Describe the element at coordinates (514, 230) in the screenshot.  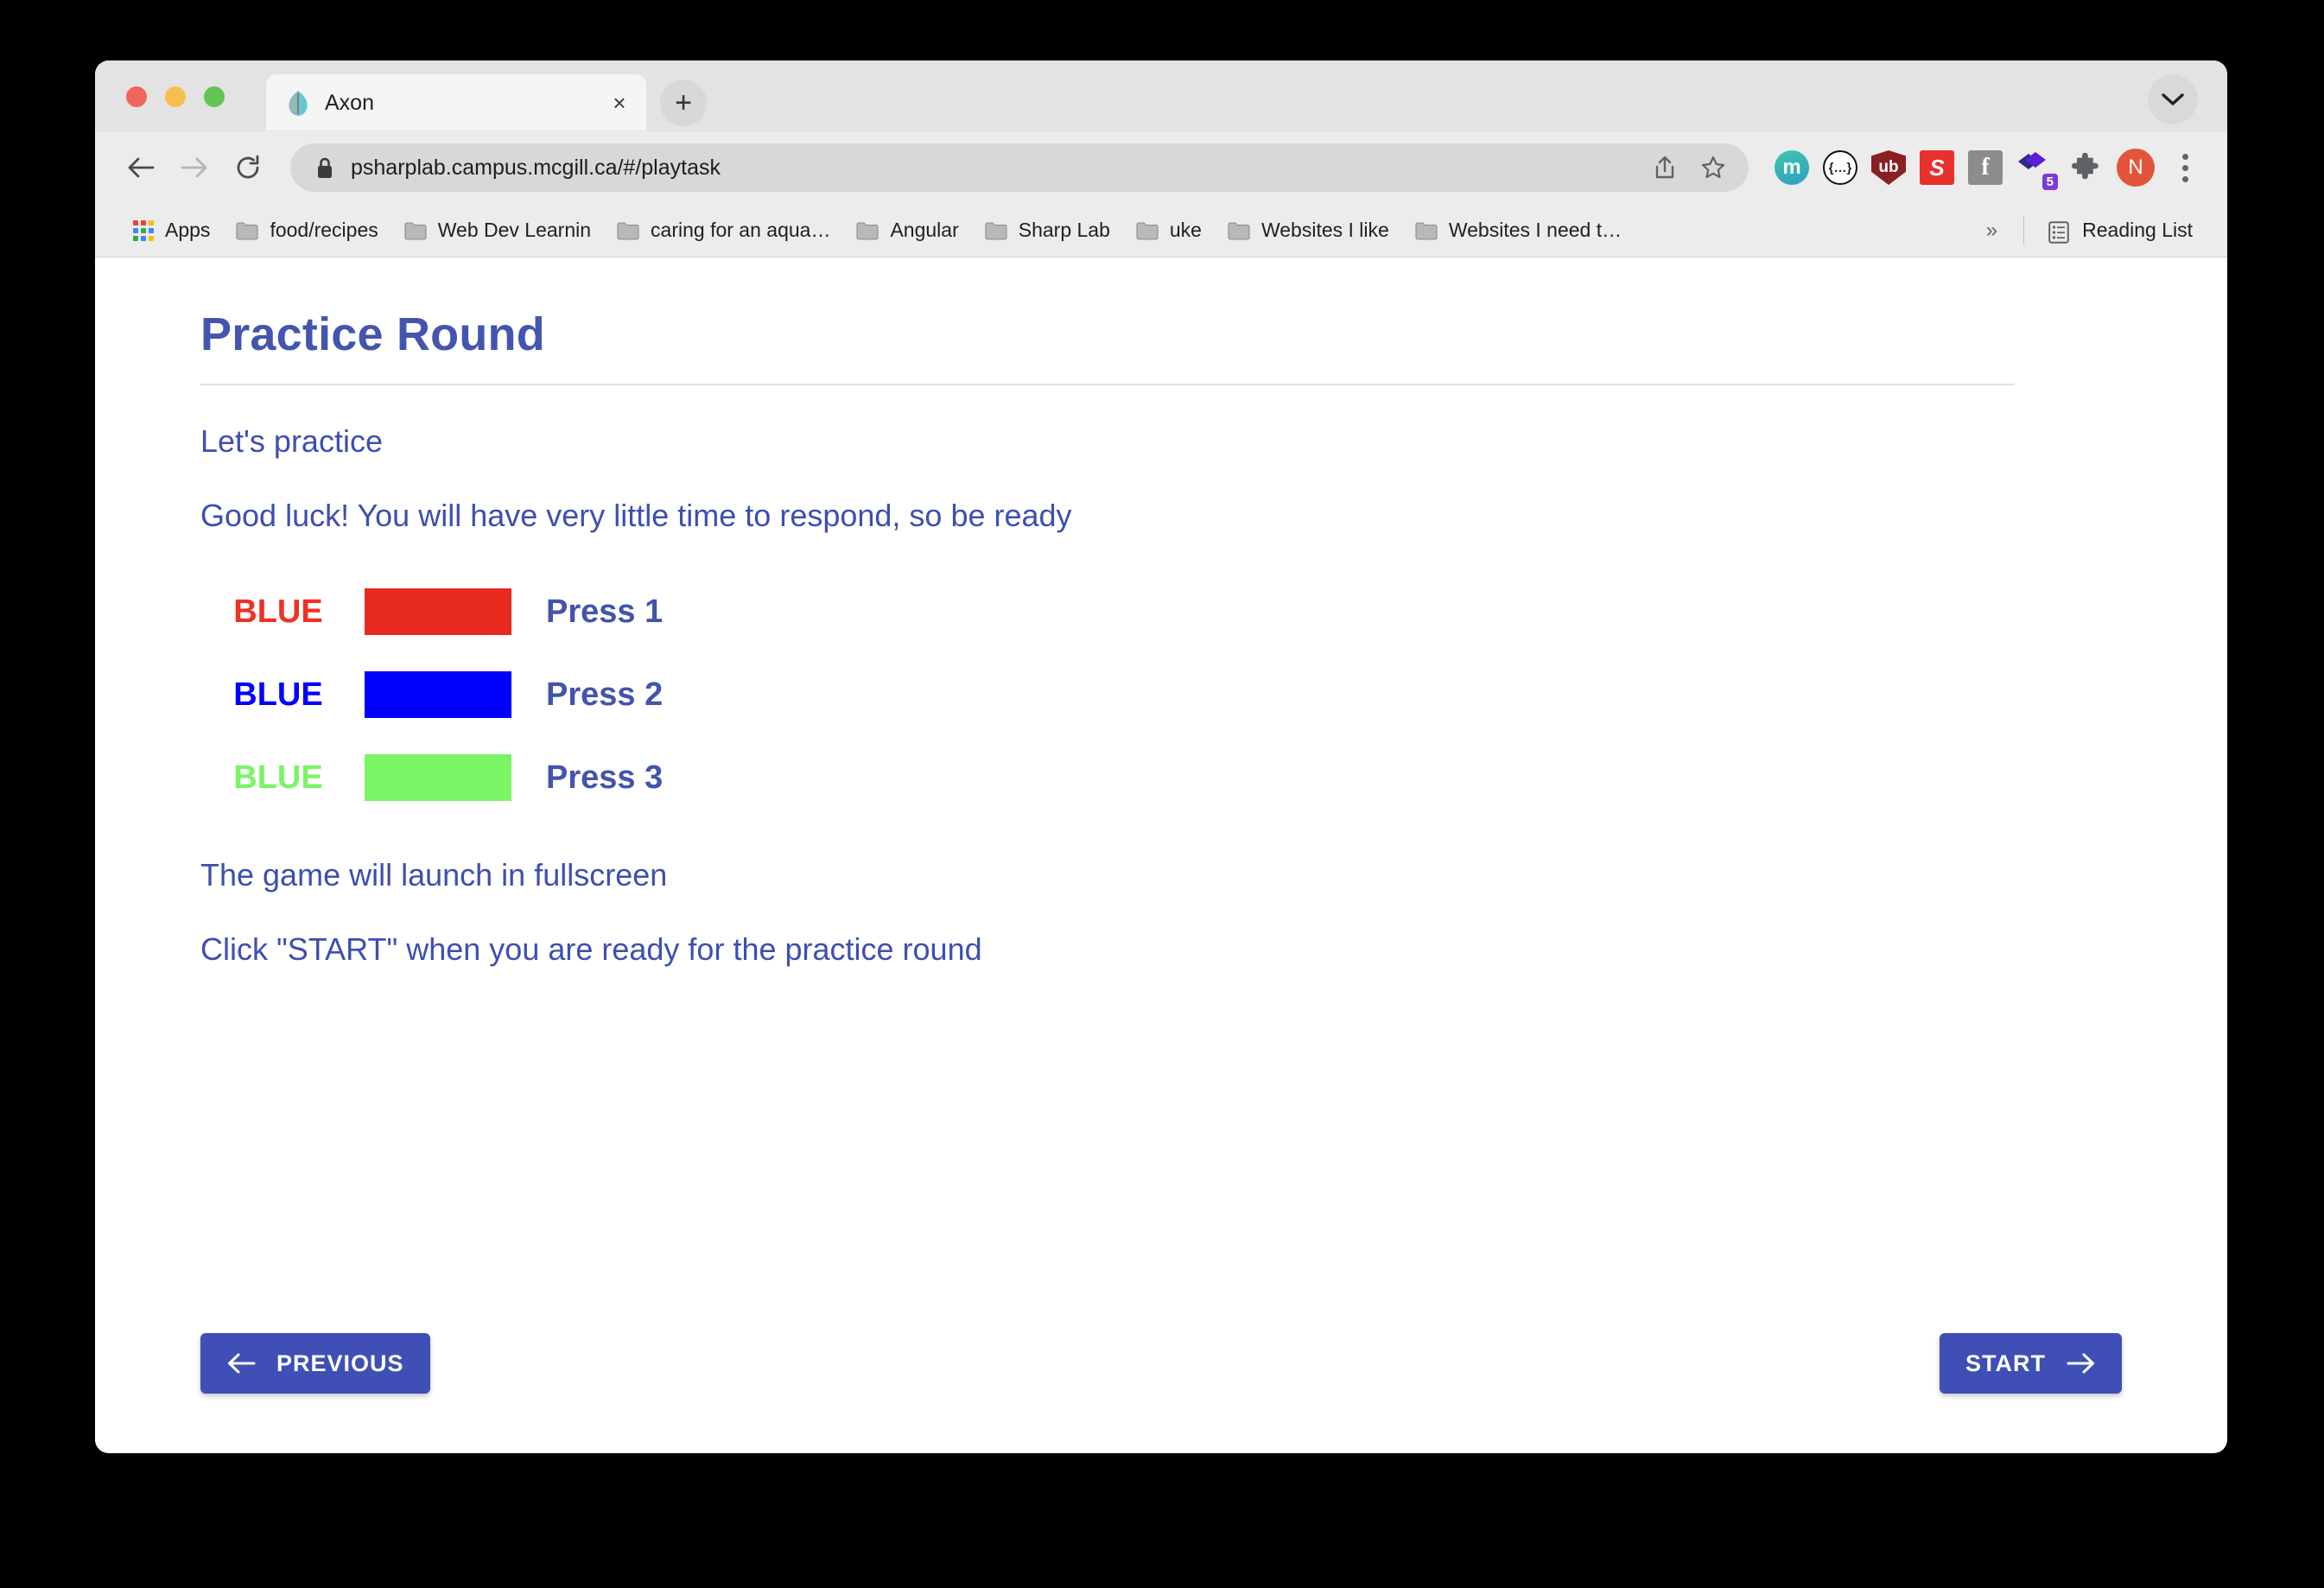
I see `bookmark-label: Web Dev Learnin` at that location.